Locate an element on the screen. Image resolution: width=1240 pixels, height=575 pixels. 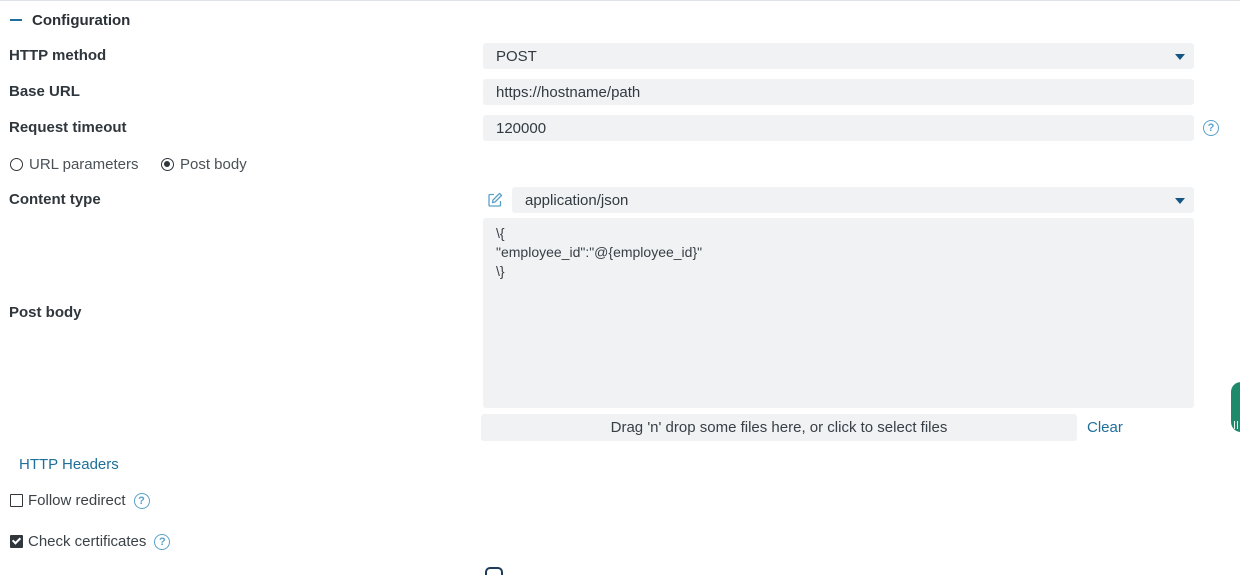
post-body-label: Post body is located at coordinates (45, 312).